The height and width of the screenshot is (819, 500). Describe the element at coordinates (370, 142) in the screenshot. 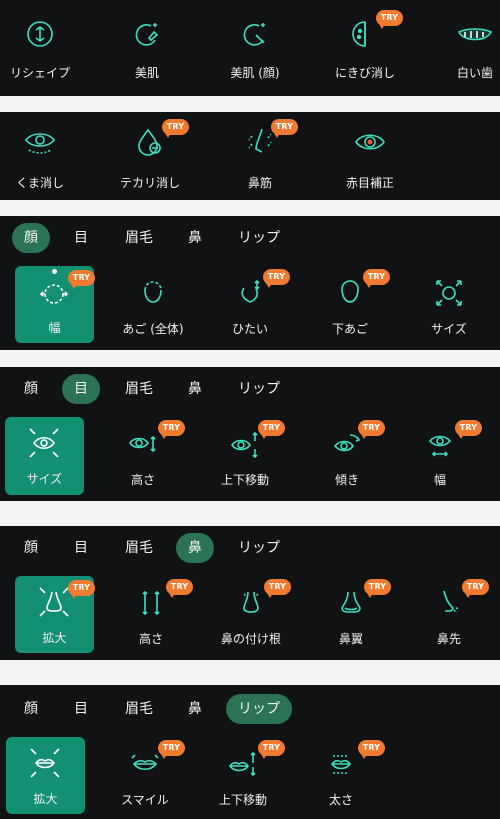

I see `red-eye-icon` at that location.